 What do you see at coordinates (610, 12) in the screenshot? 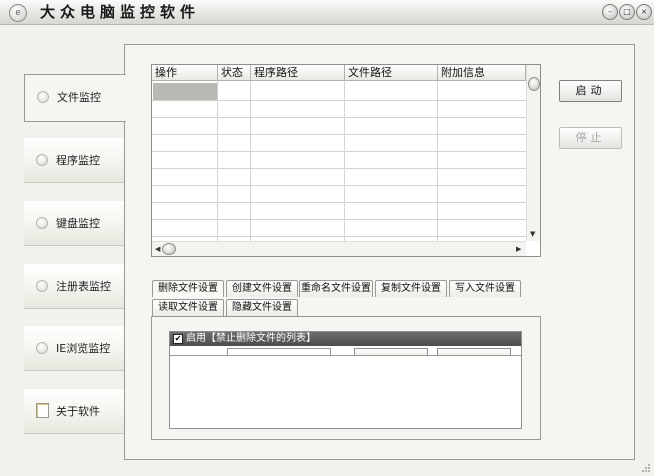
I see `minimize-icon: –` at bounding box center [610, 12].